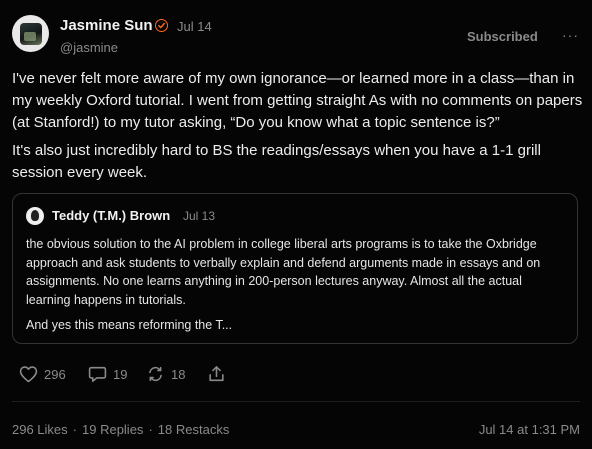  Describe the element at coordinates (529, 429) in the screenshot. I see `post-timestamp: Jul 14 at 1:31 PM` at that location.